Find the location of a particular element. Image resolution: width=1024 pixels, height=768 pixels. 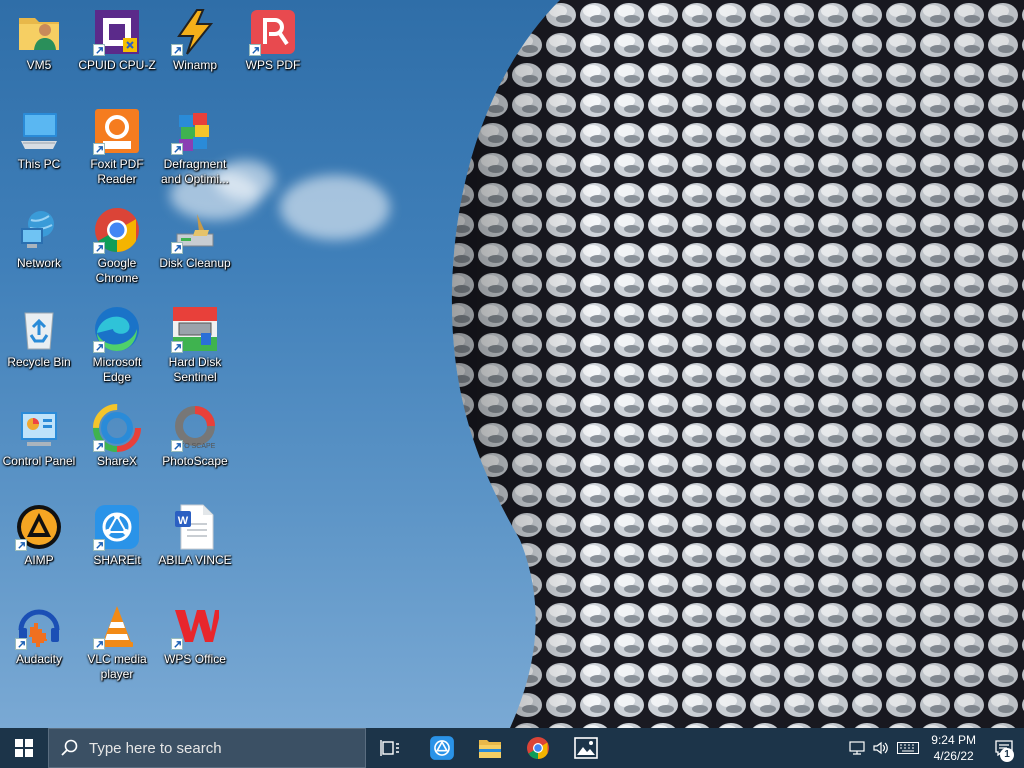

icon-label: ABILA VINCE is located at coordinates (195, 560).